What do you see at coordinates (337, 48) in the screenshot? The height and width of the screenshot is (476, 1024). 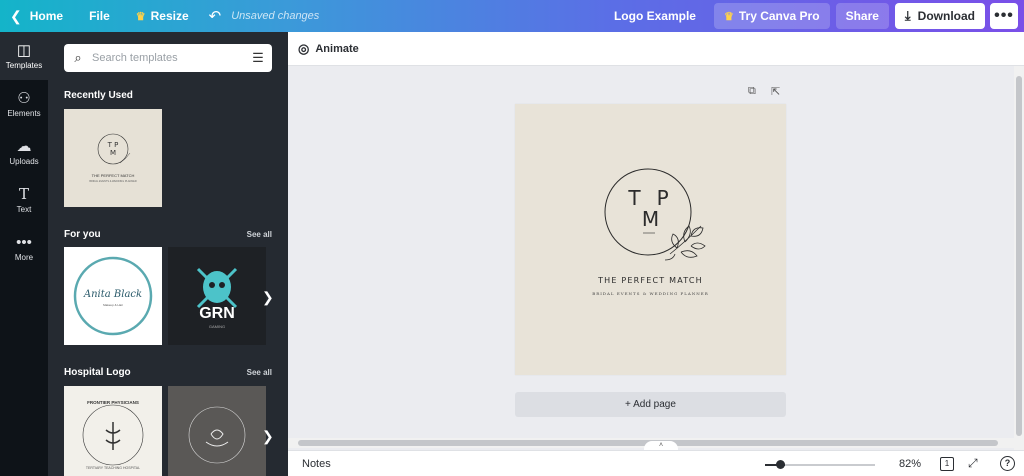 I see `animate-label: Animate` at bounding box center [337, 48].